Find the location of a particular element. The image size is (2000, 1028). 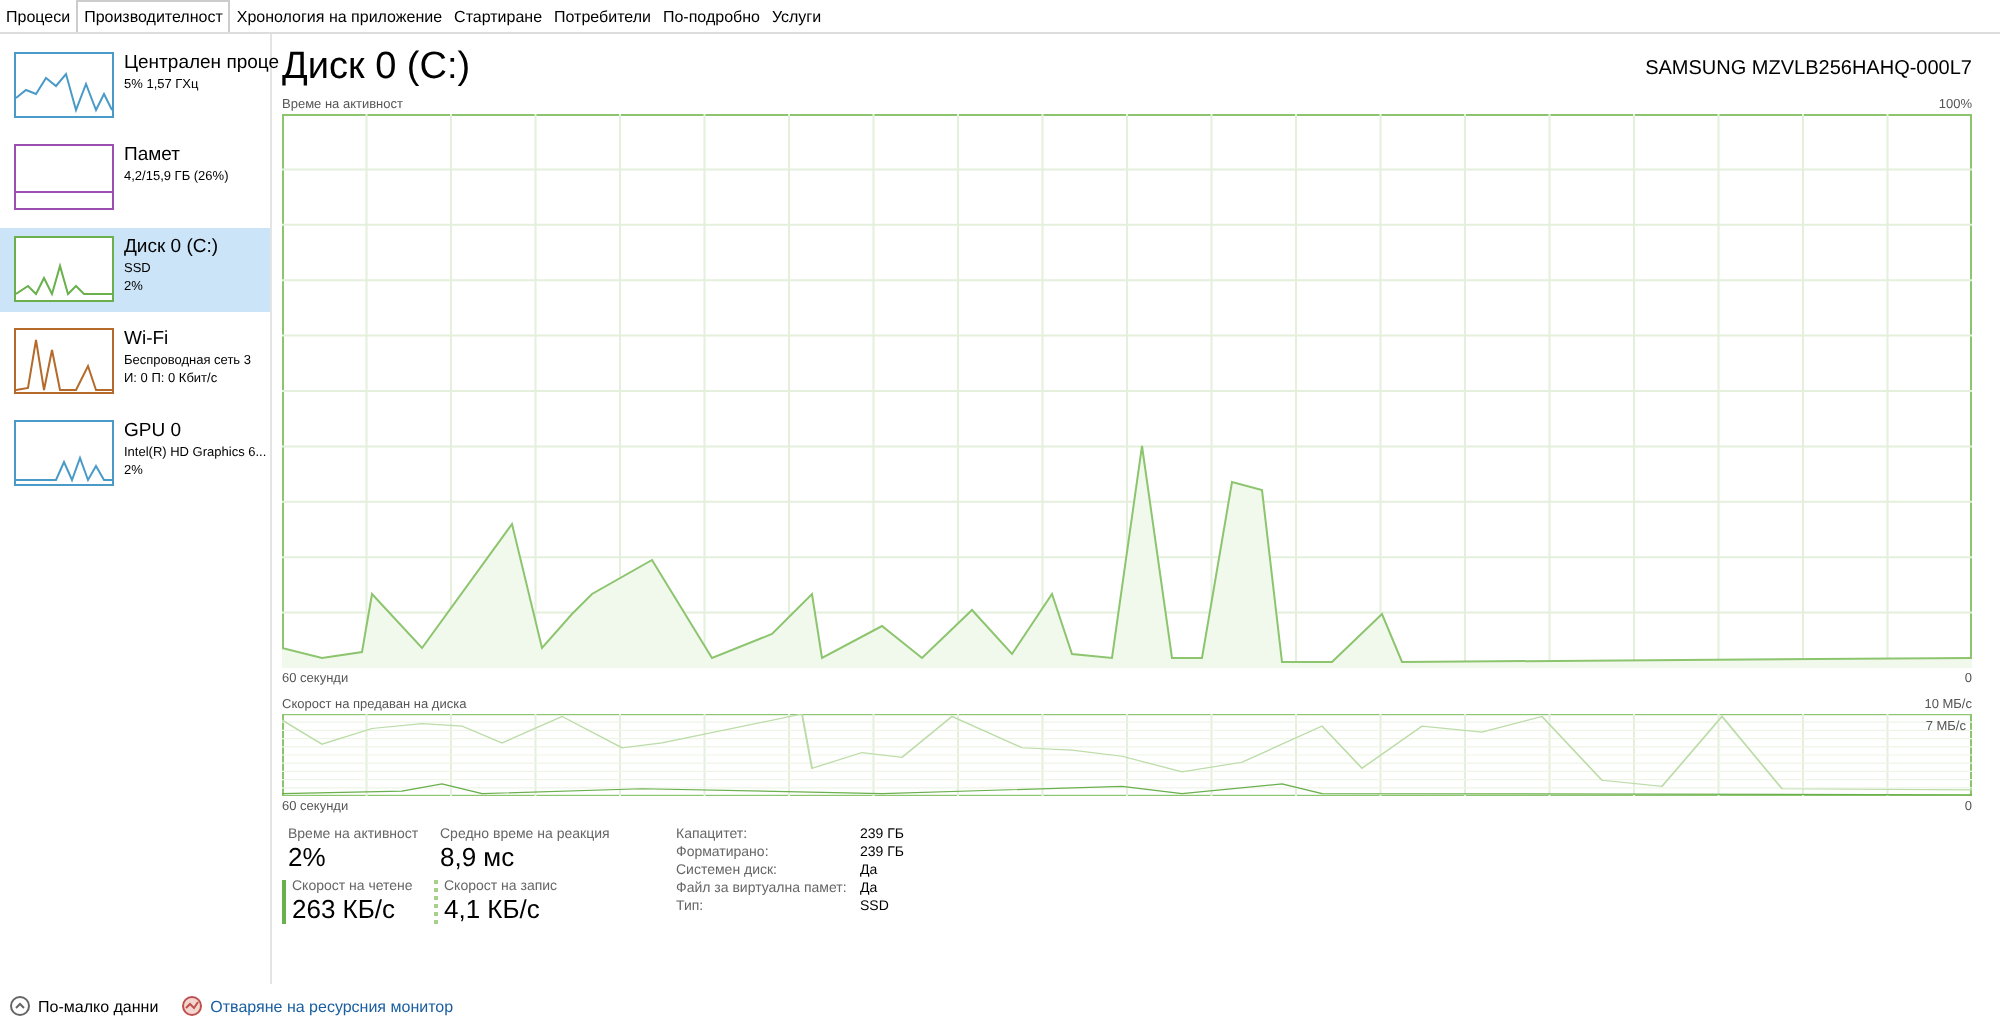

stat-value: 263 КБ/с is located at coordinates (345, 909).